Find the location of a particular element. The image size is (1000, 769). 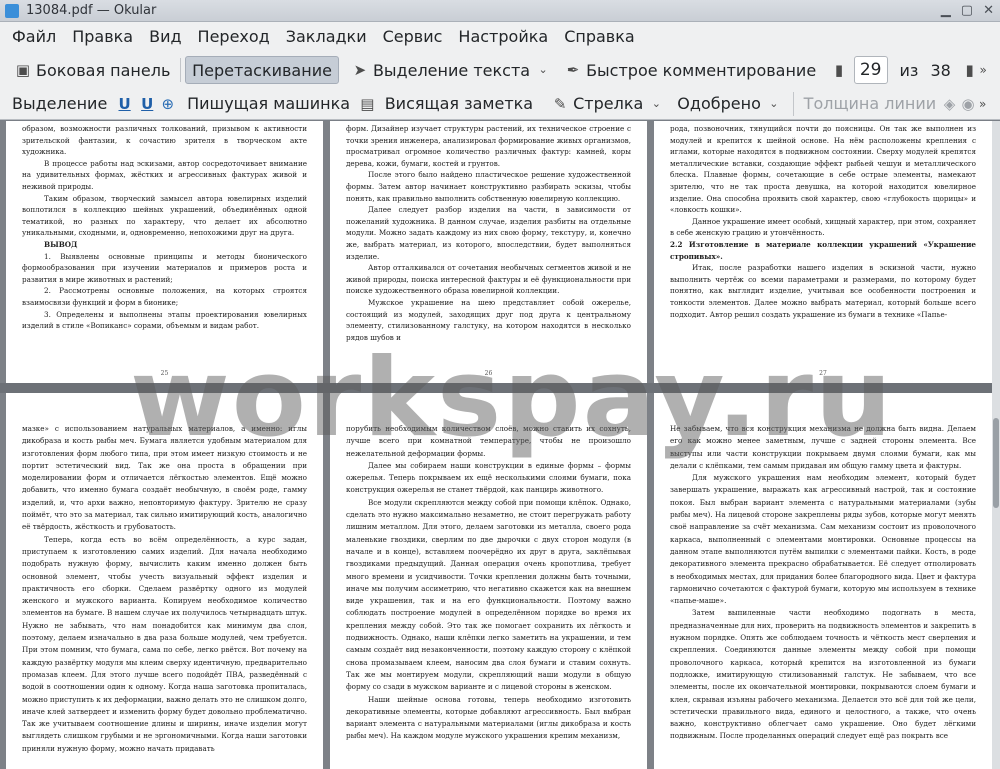

minimize-icon: ▁ is located at coordinates (946, 10).